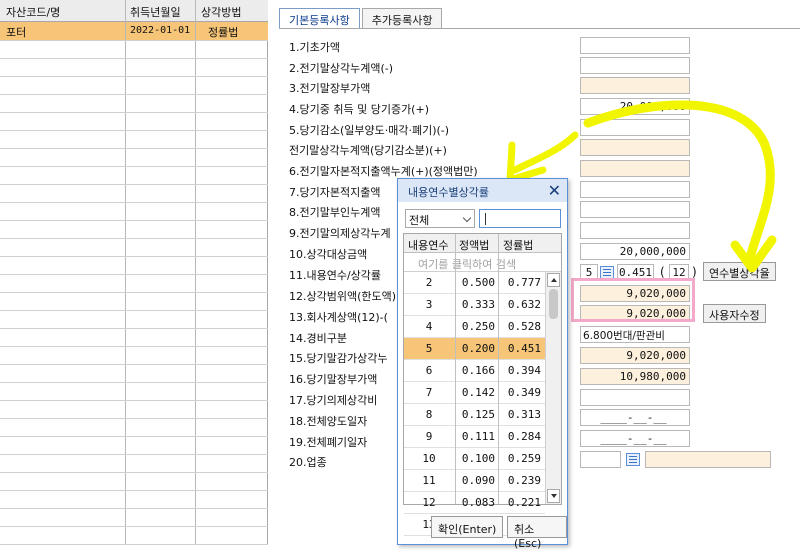  What do you see at coordinates (429, 282) in the screenshot?
I see `useful-life-cell: 2` at bounding box center [429, 282].